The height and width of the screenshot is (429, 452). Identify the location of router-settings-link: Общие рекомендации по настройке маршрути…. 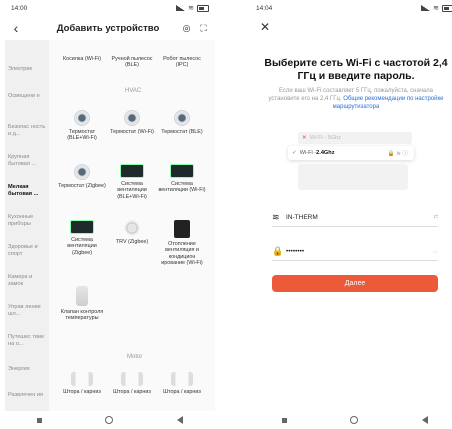
(388, 103).